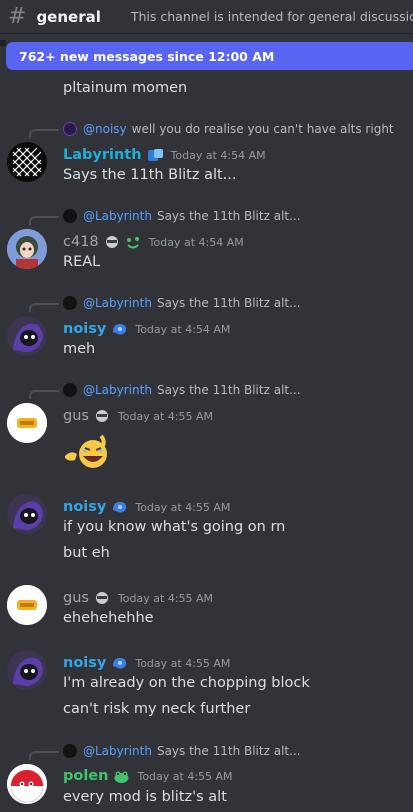 The image size is (413, 812). I want to click on message-text: meh, so click(79, 349).